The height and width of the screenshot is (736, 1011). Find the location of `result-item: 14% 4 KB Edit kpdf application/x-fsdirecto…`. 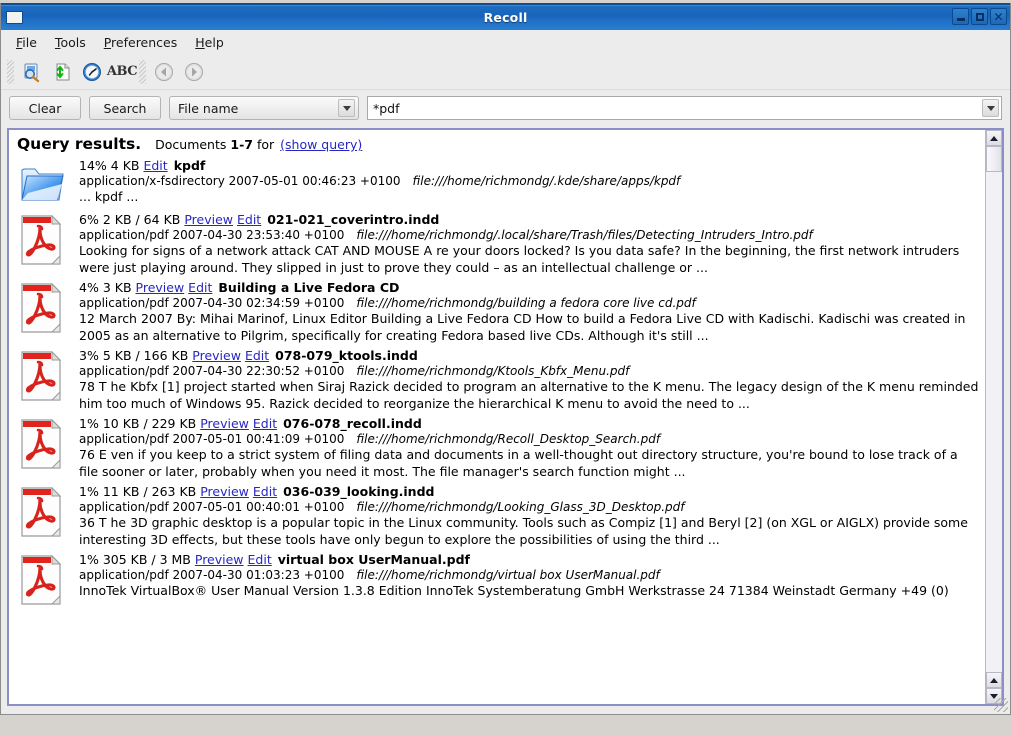

result-item: 14% 4 KB Edit kpdf application/x-fsdirecto… is located at coordinates (497, 184).